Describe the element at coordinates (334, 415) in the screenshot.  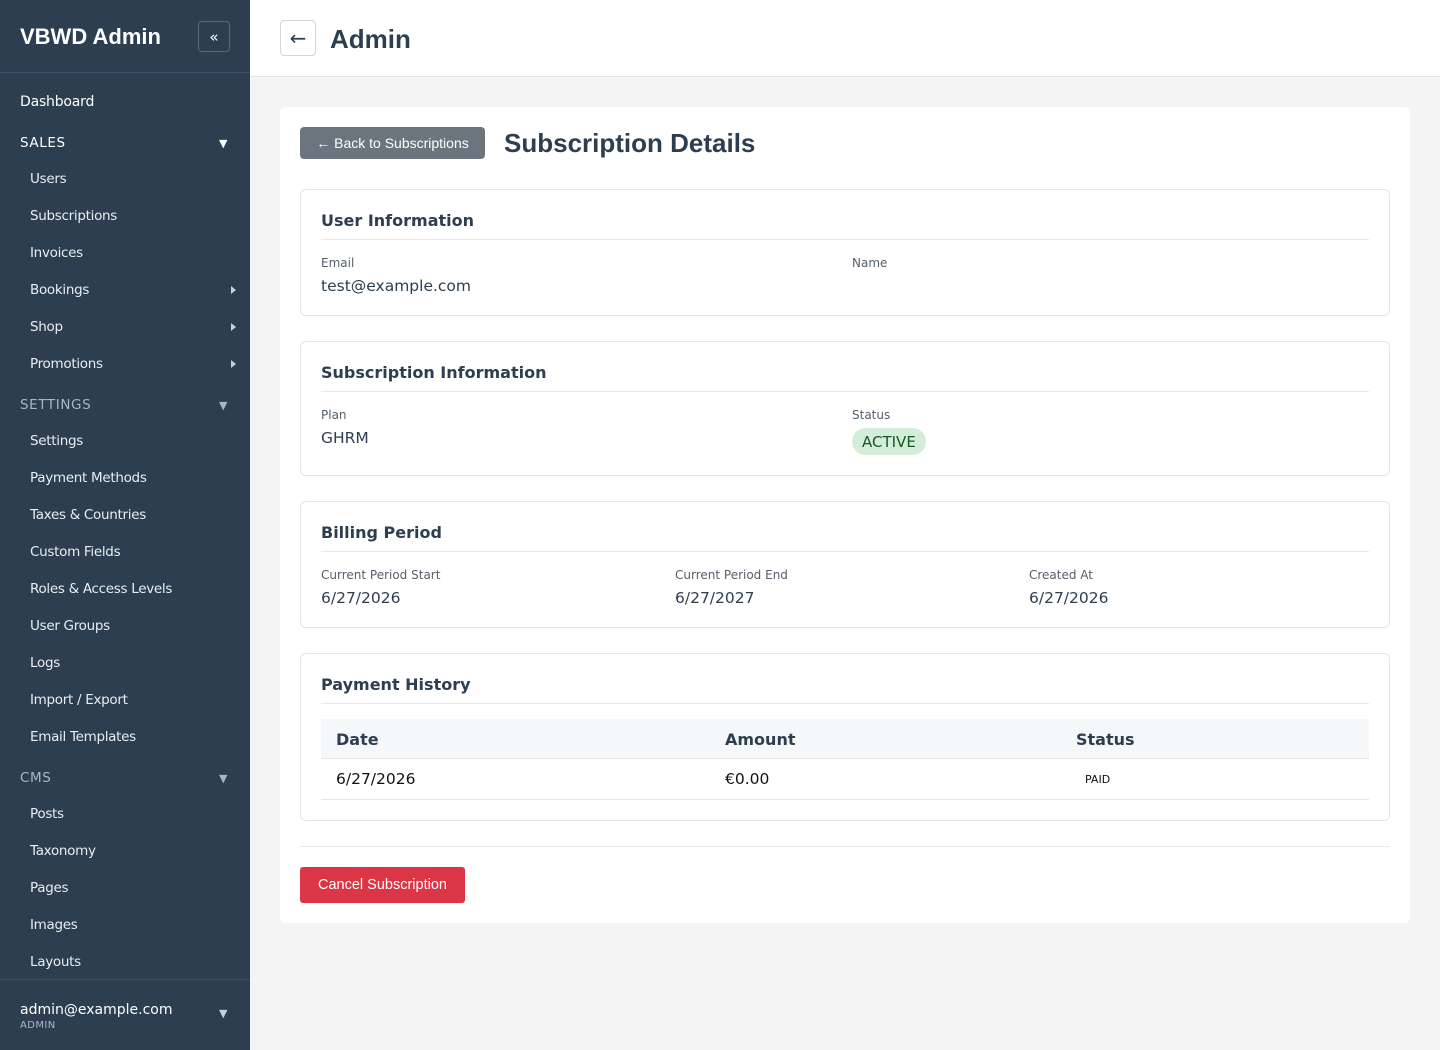
I see `plan-label: Plan` at that location.